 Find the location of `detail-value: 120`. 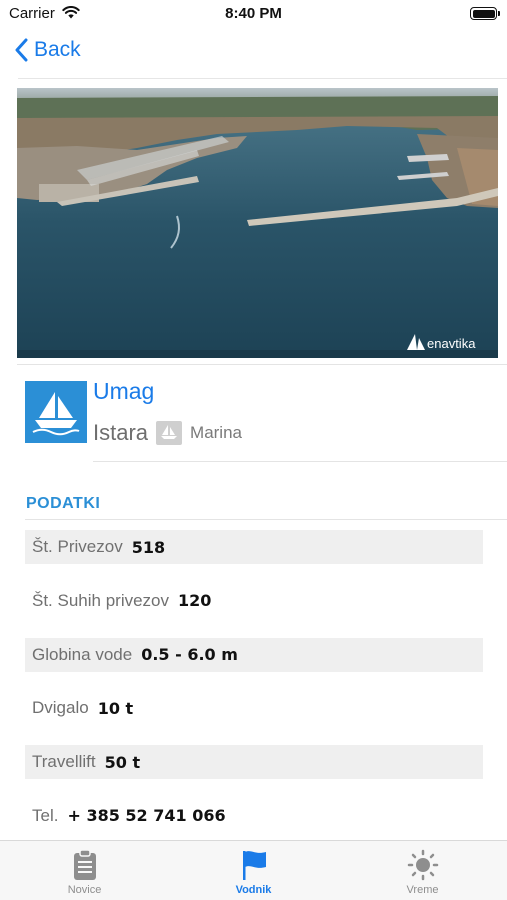

detail-value: 120 is located at coordinates (195, 601).